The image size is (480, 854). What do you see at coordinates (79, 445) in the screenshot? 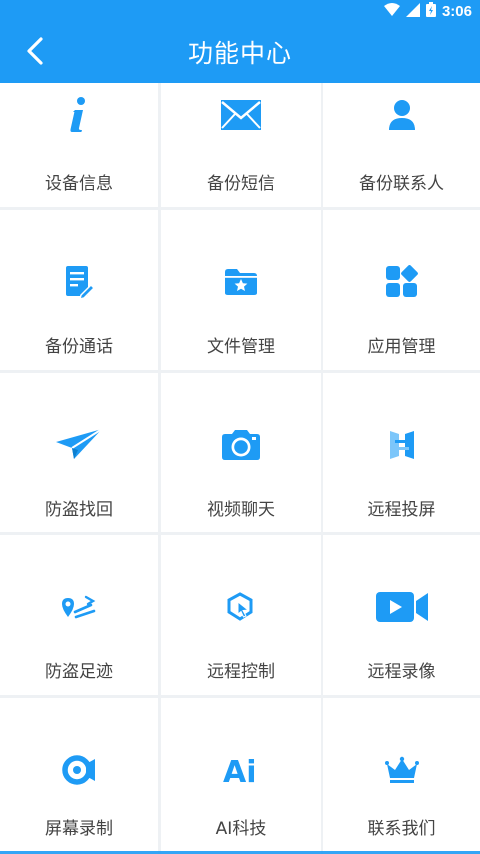
I see `paper-plane-icon` at bounding box center [79, 445].